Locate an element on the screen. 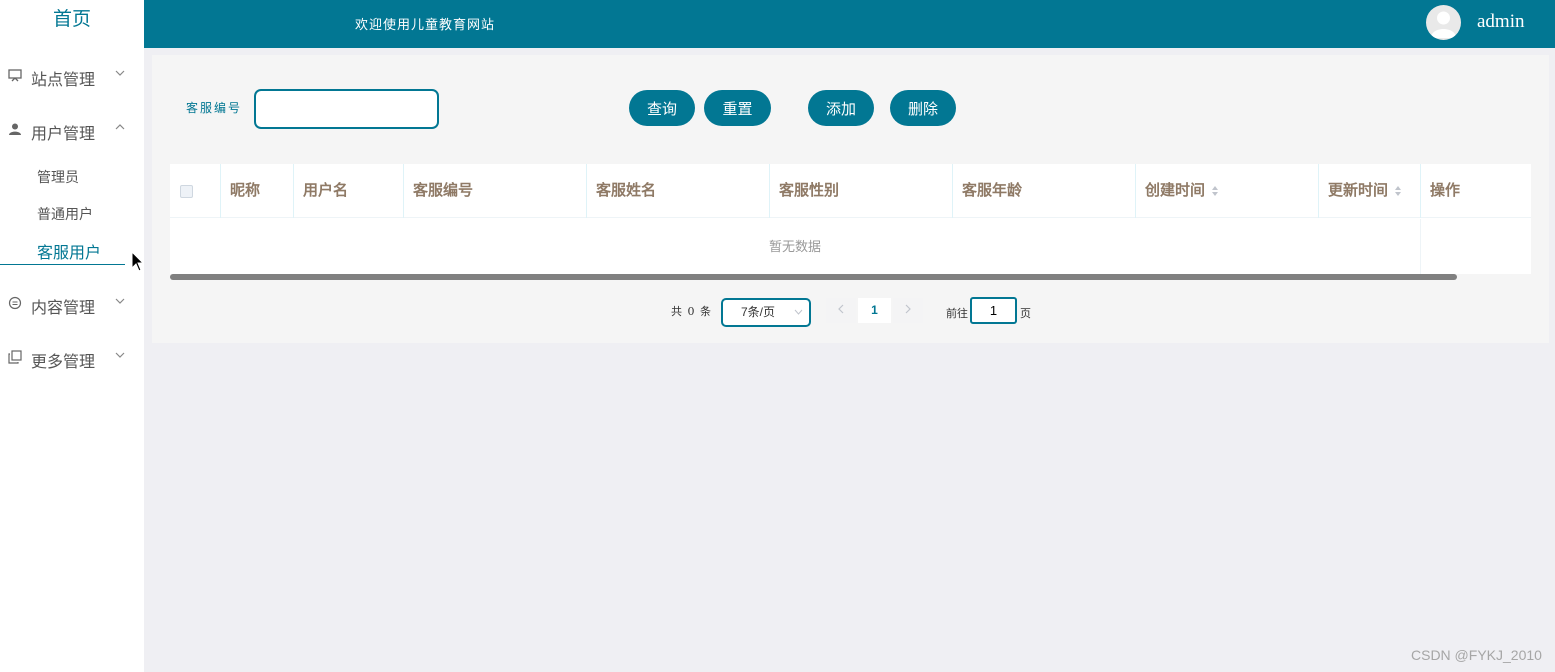 The image size is (1555, 672). page-number-1: 1 is located at coordinates (874, 310).